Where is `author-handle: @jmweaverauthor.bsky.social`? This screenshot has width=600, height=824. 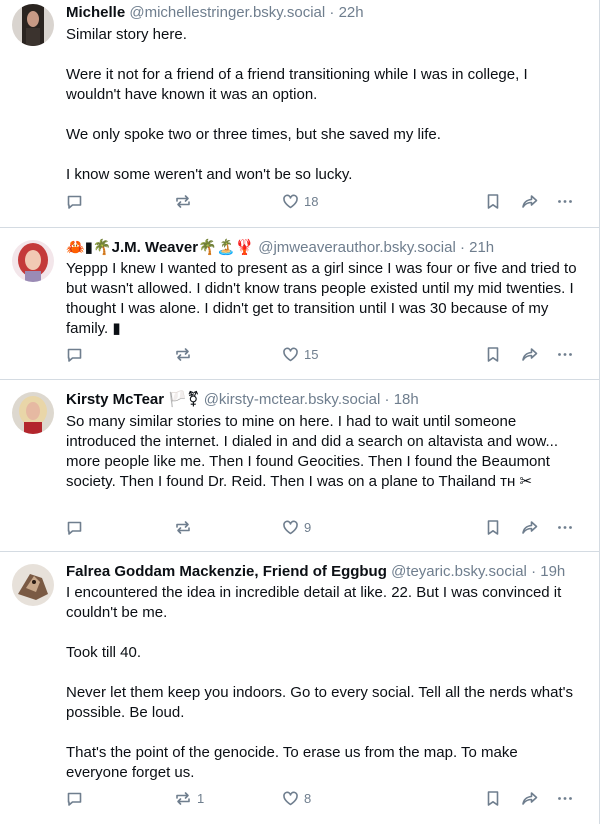 author-handle: @jmweaverauthor.bsky.social is located at coordinates (357, 247).